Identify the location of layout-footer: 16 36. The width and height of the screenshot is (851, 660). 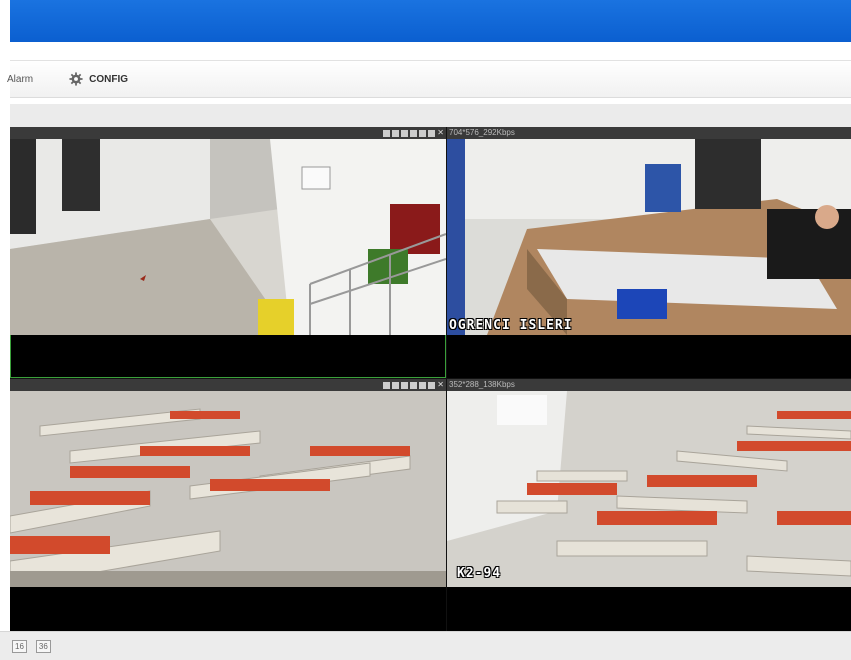
(425, 645).